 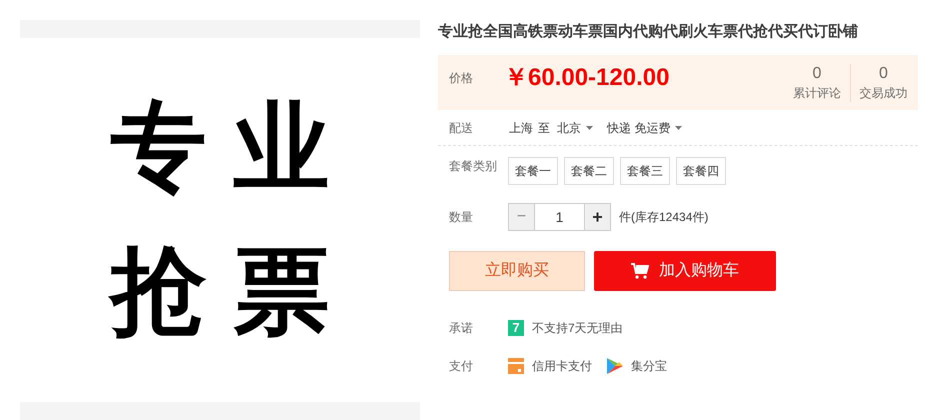 I want to click on stat-label: 交易成功, so click(x=884, y=93).